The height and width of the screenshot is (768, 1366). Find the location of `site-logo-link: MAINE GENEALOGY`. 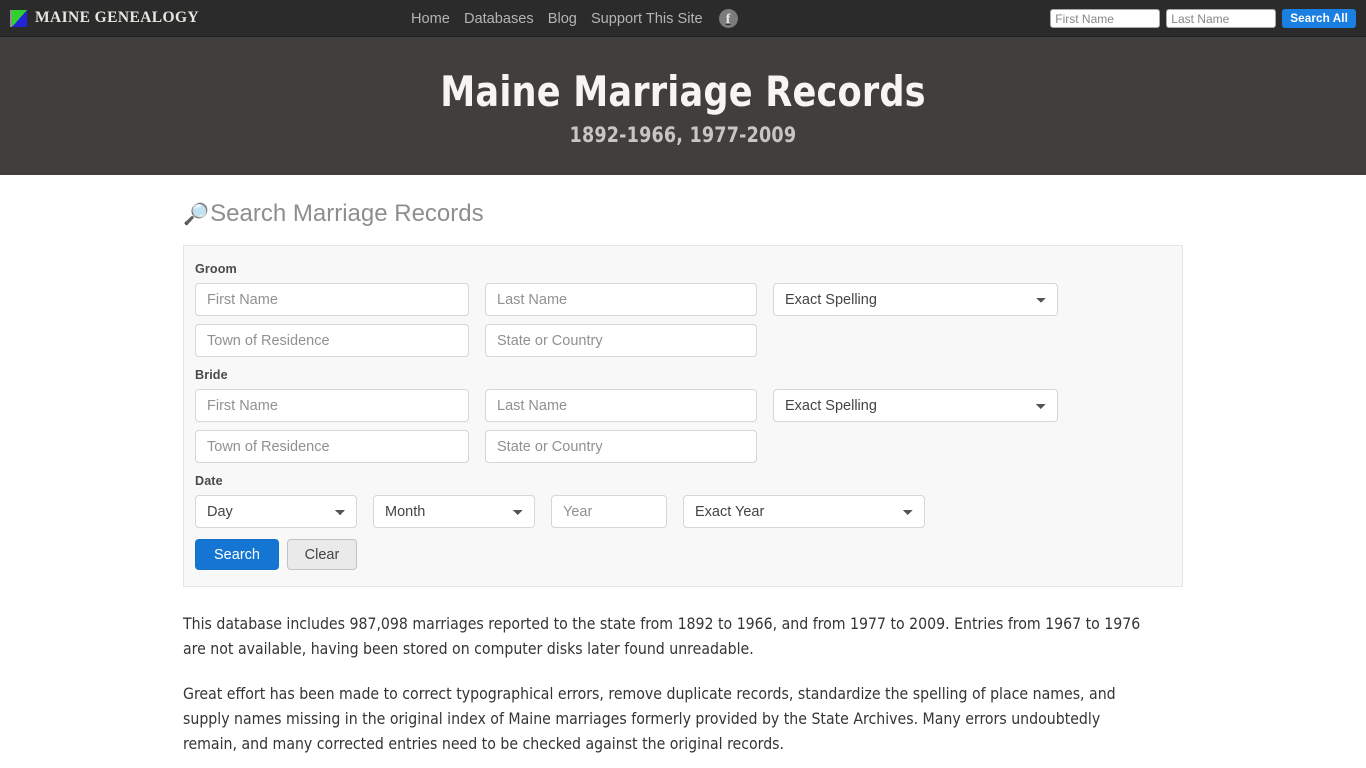

site-logo-link: MAINE GENEALOGY is located at coordinates (99, 18).